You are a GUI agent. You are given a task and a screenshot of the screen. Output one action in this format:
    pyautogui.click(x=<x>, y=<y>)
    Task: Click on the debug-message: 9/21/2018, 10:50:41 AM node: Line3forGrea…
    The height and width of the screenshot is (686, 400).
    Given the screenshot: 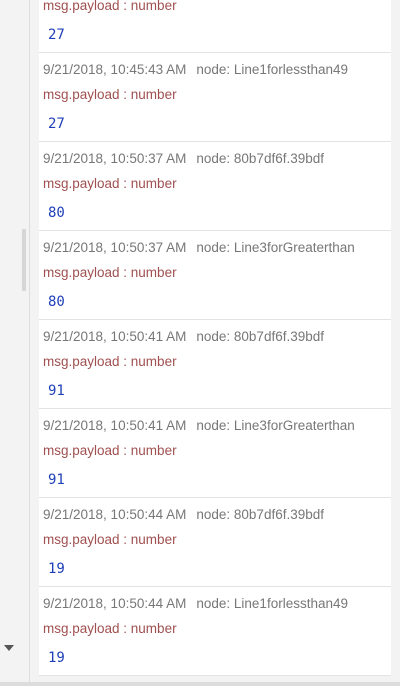 What is the action you would take?
    pyautogui.click(x=215, y=453)
    